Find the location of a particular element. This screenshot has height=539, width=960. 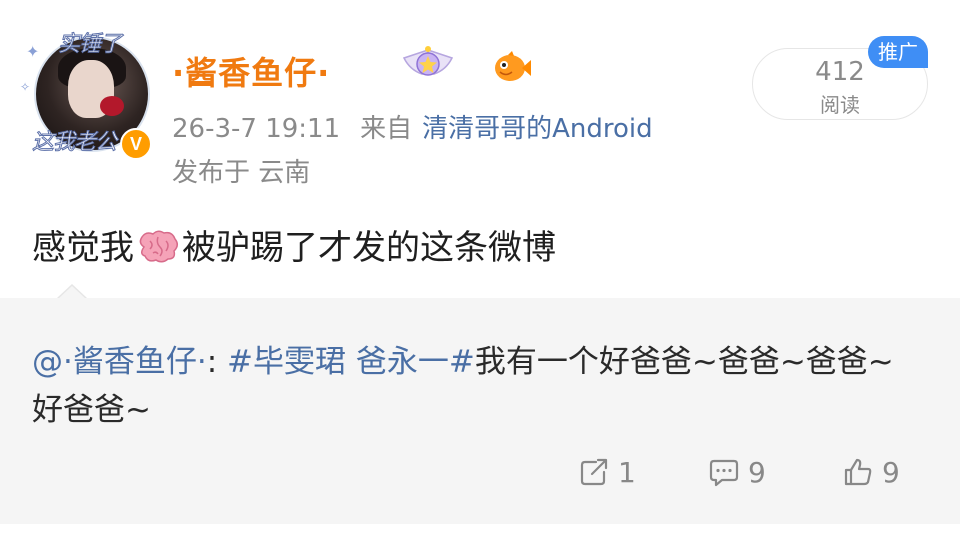

comment-button: 9 is located at coordinates (737, 472).